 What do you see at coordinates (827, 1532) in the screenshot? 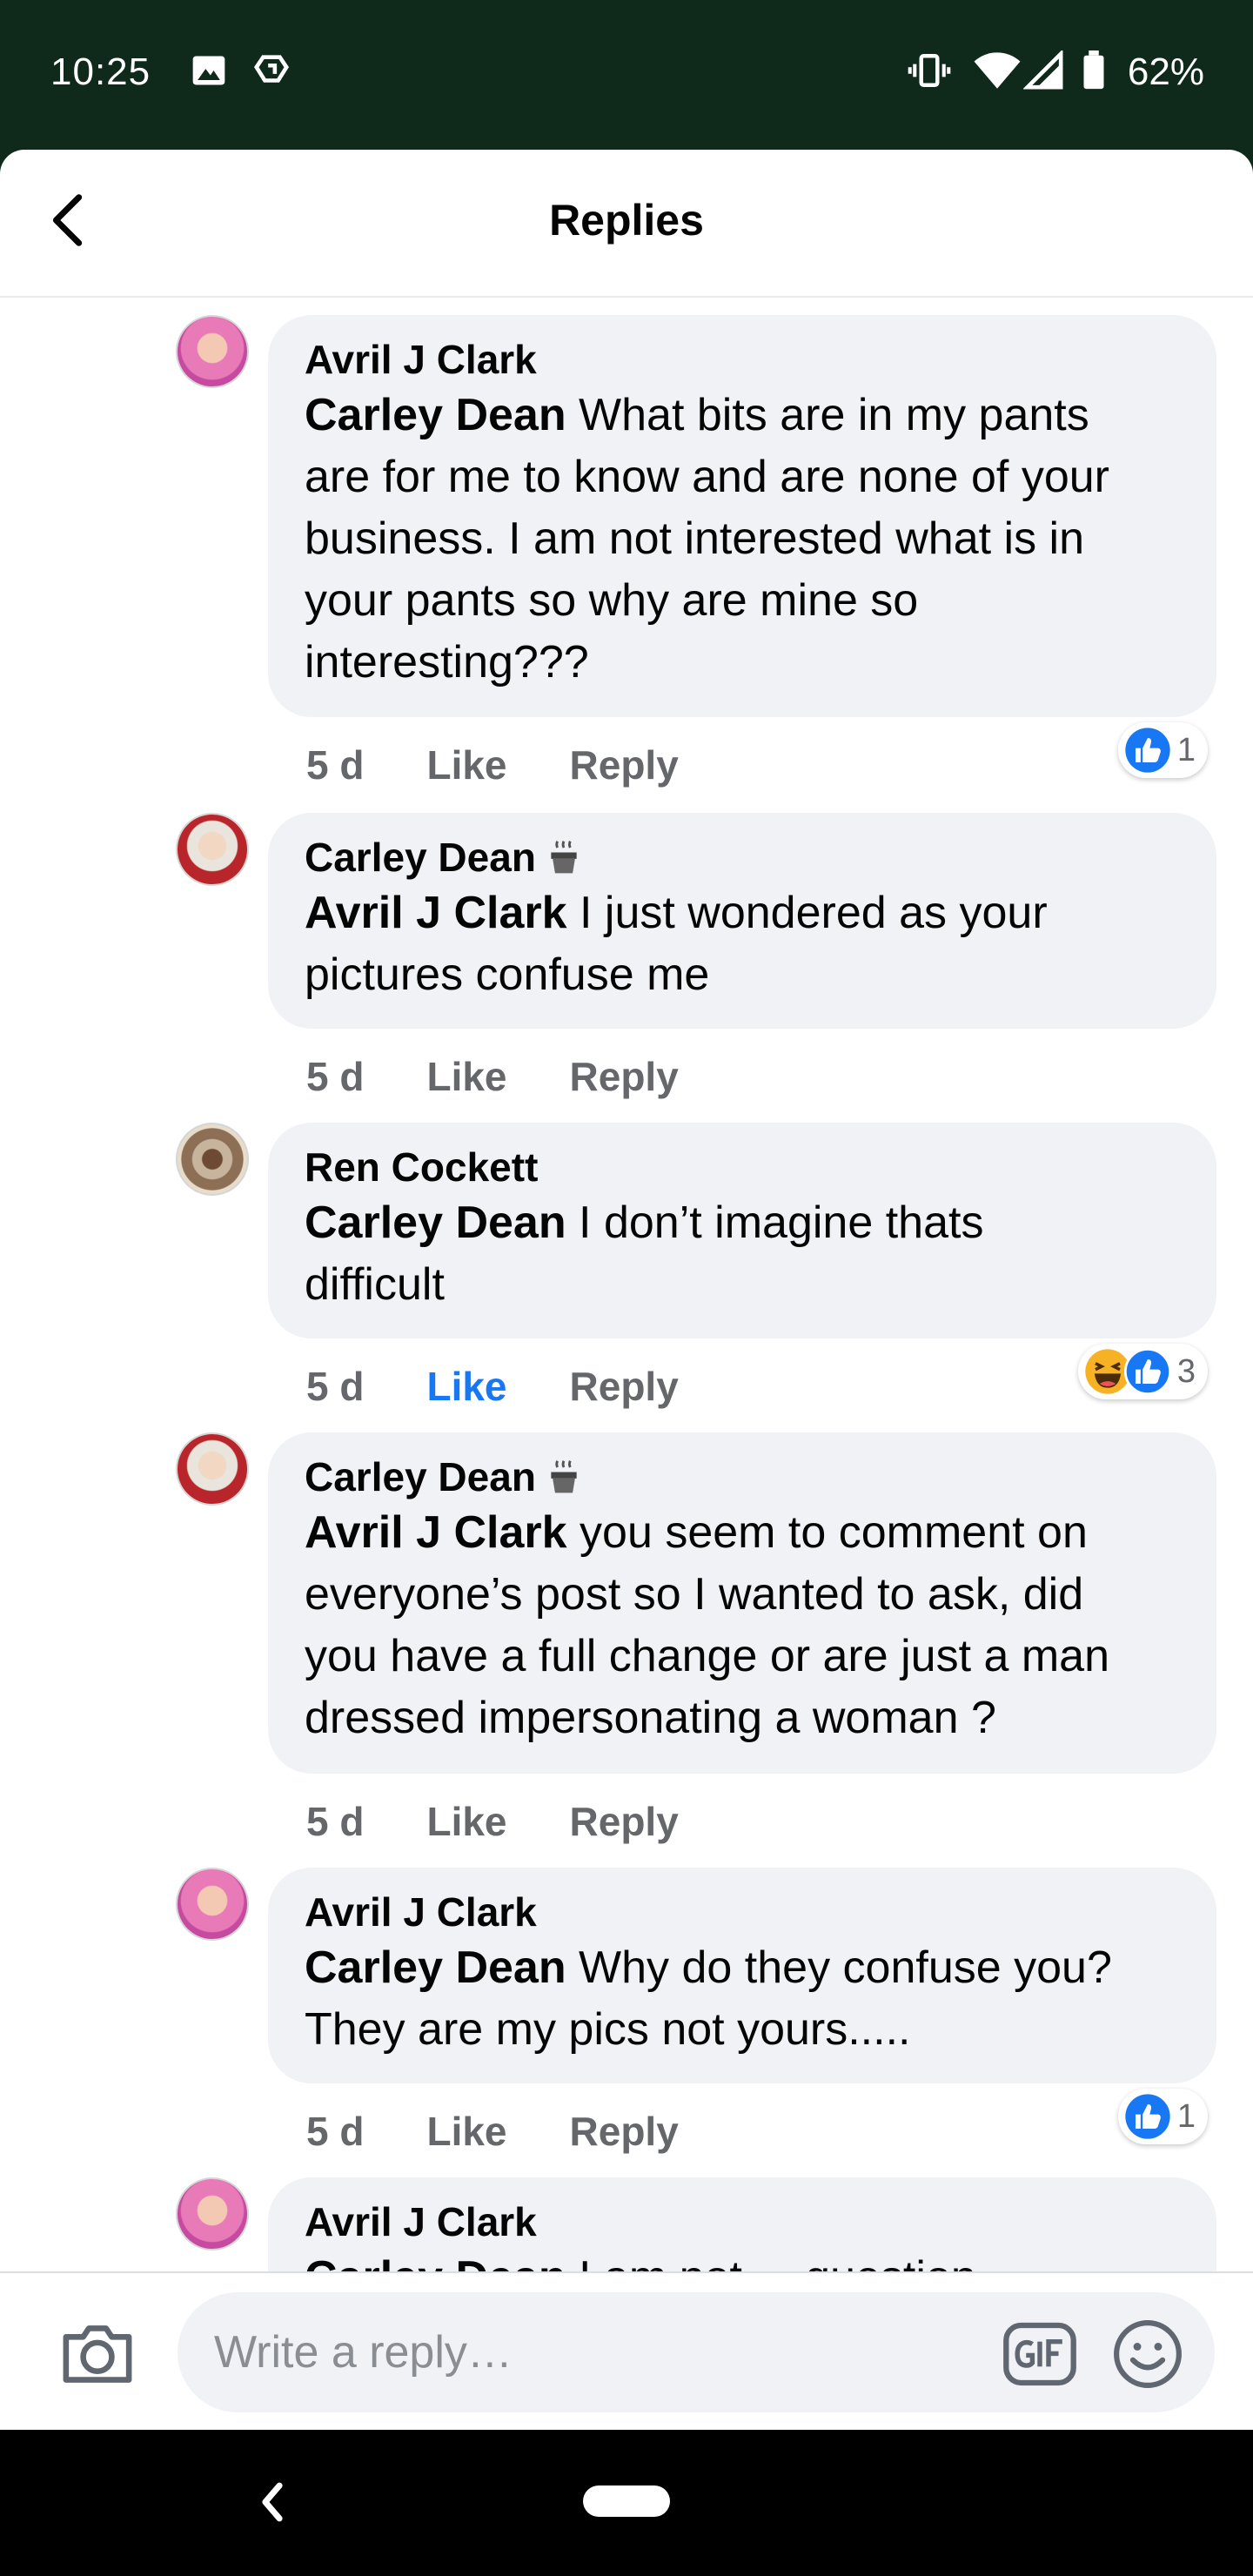
I see `text-line: you seem to comment on` at bounding box center [827, 1532].